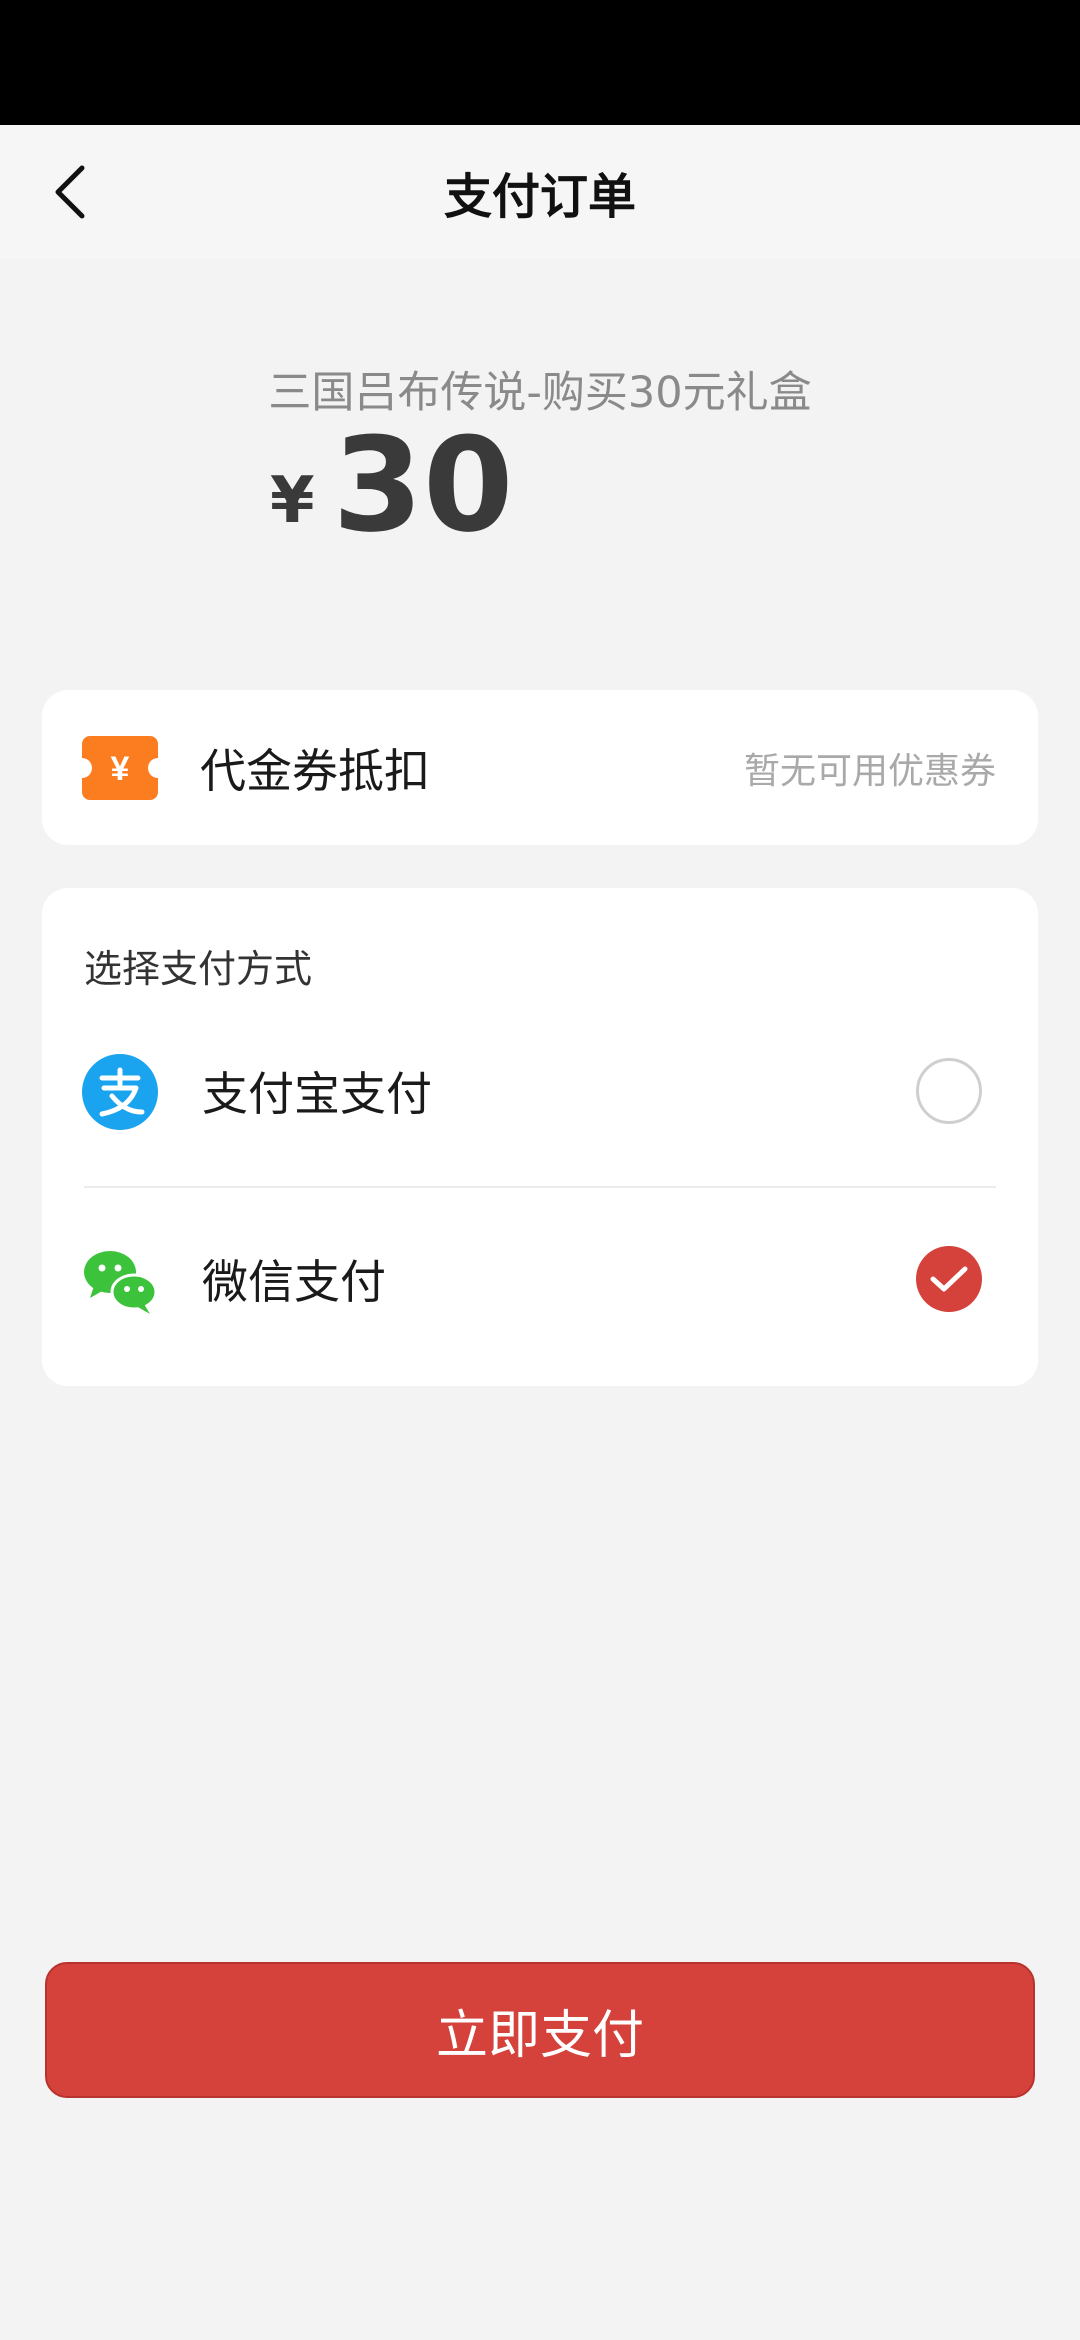  I want to click on product-name: 三国吕布传说-购买30元礼盒, so click(540, 393).